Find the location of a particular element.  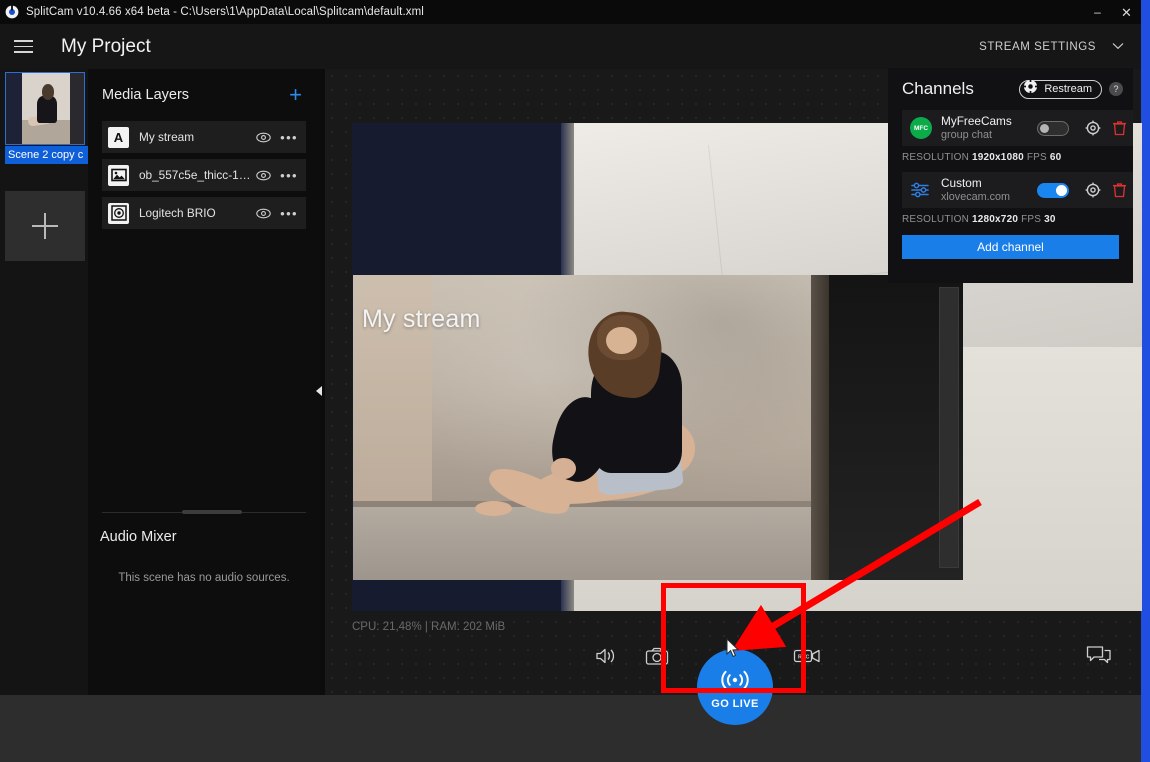

close-button: ✕ is located at coordinates (1126, 12).